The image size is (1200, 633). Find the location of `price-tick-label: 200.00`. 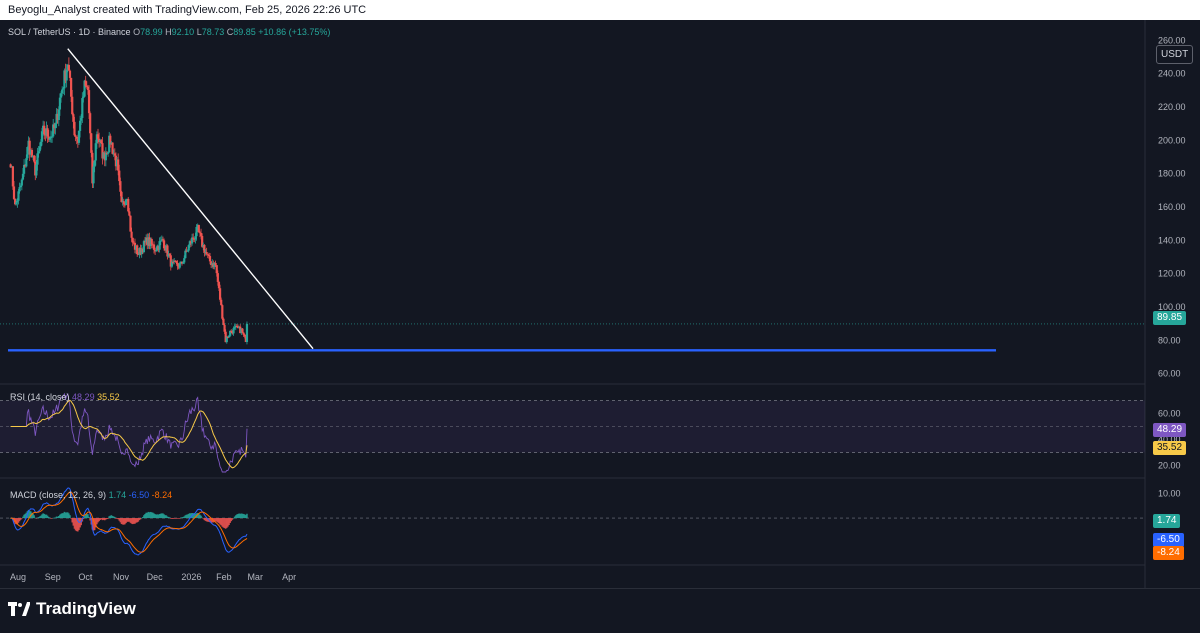

price-tick-label: 200.00 is located at coordinates (1172, 140).